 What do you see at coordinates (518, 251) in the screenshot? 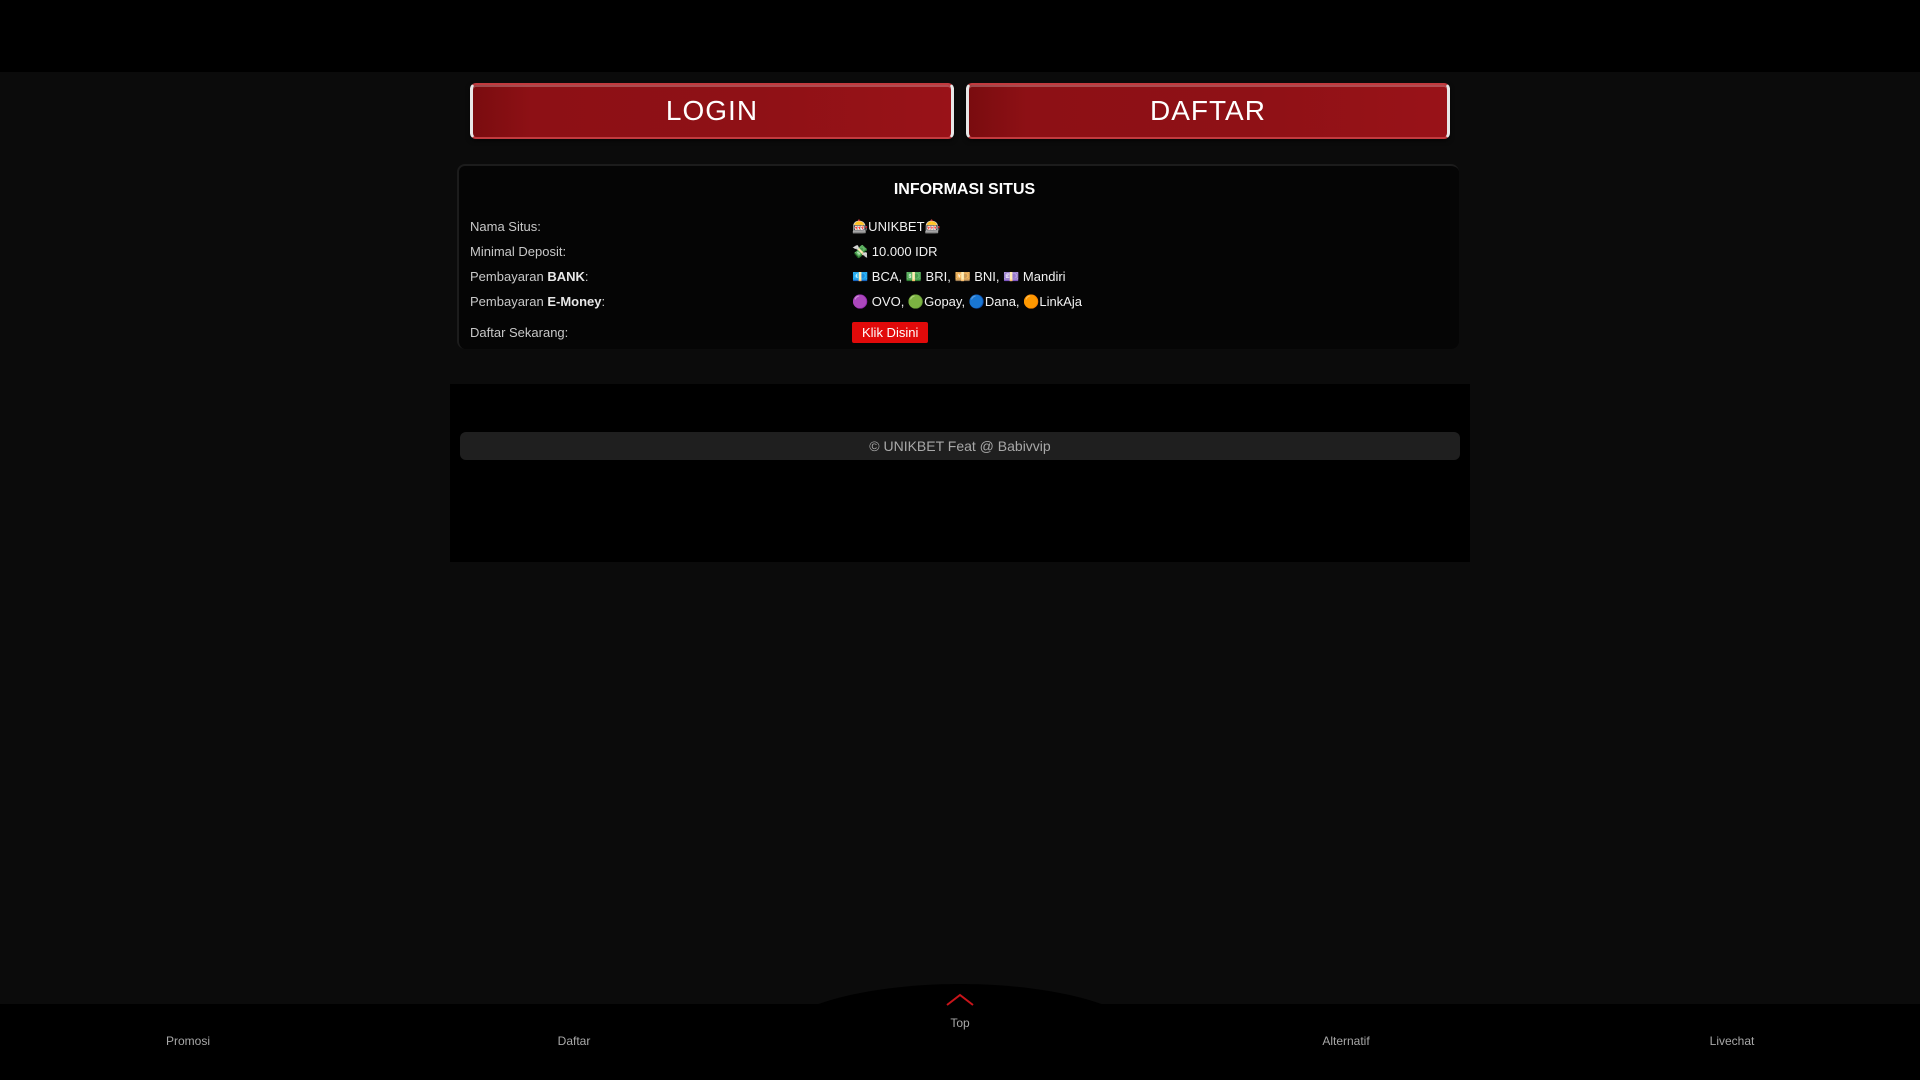
I see `info-label: Minimal Deposit:` at bounding box center [518, 251].